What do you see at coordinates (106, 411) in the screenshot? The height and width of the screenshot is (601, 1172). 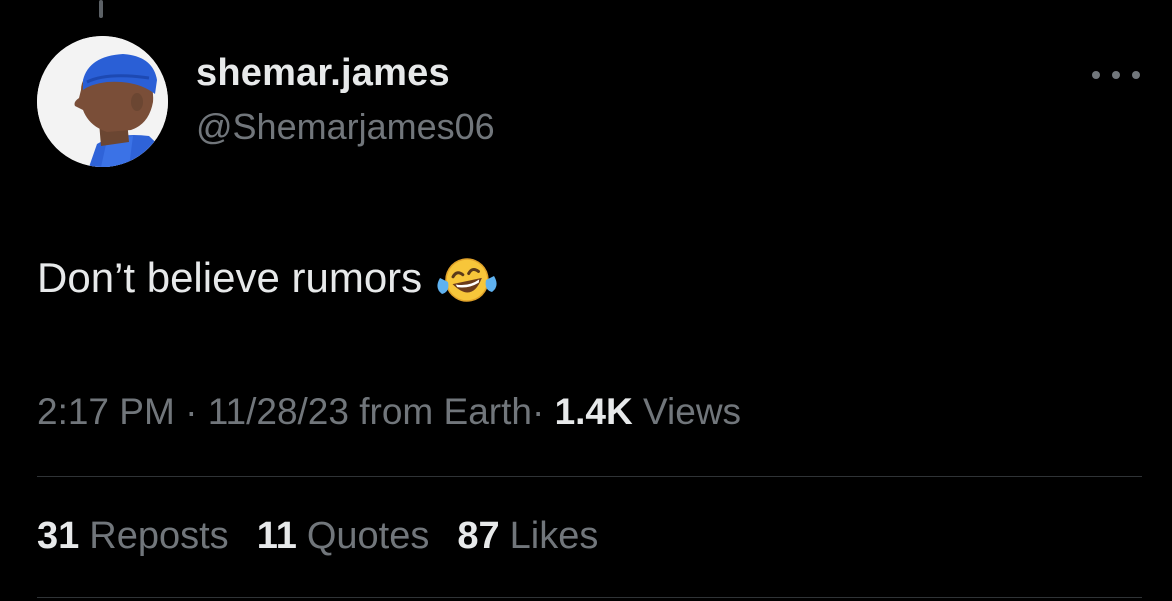 I see `tweet-time: 2:17 PM` at bounding box center [106, 411].